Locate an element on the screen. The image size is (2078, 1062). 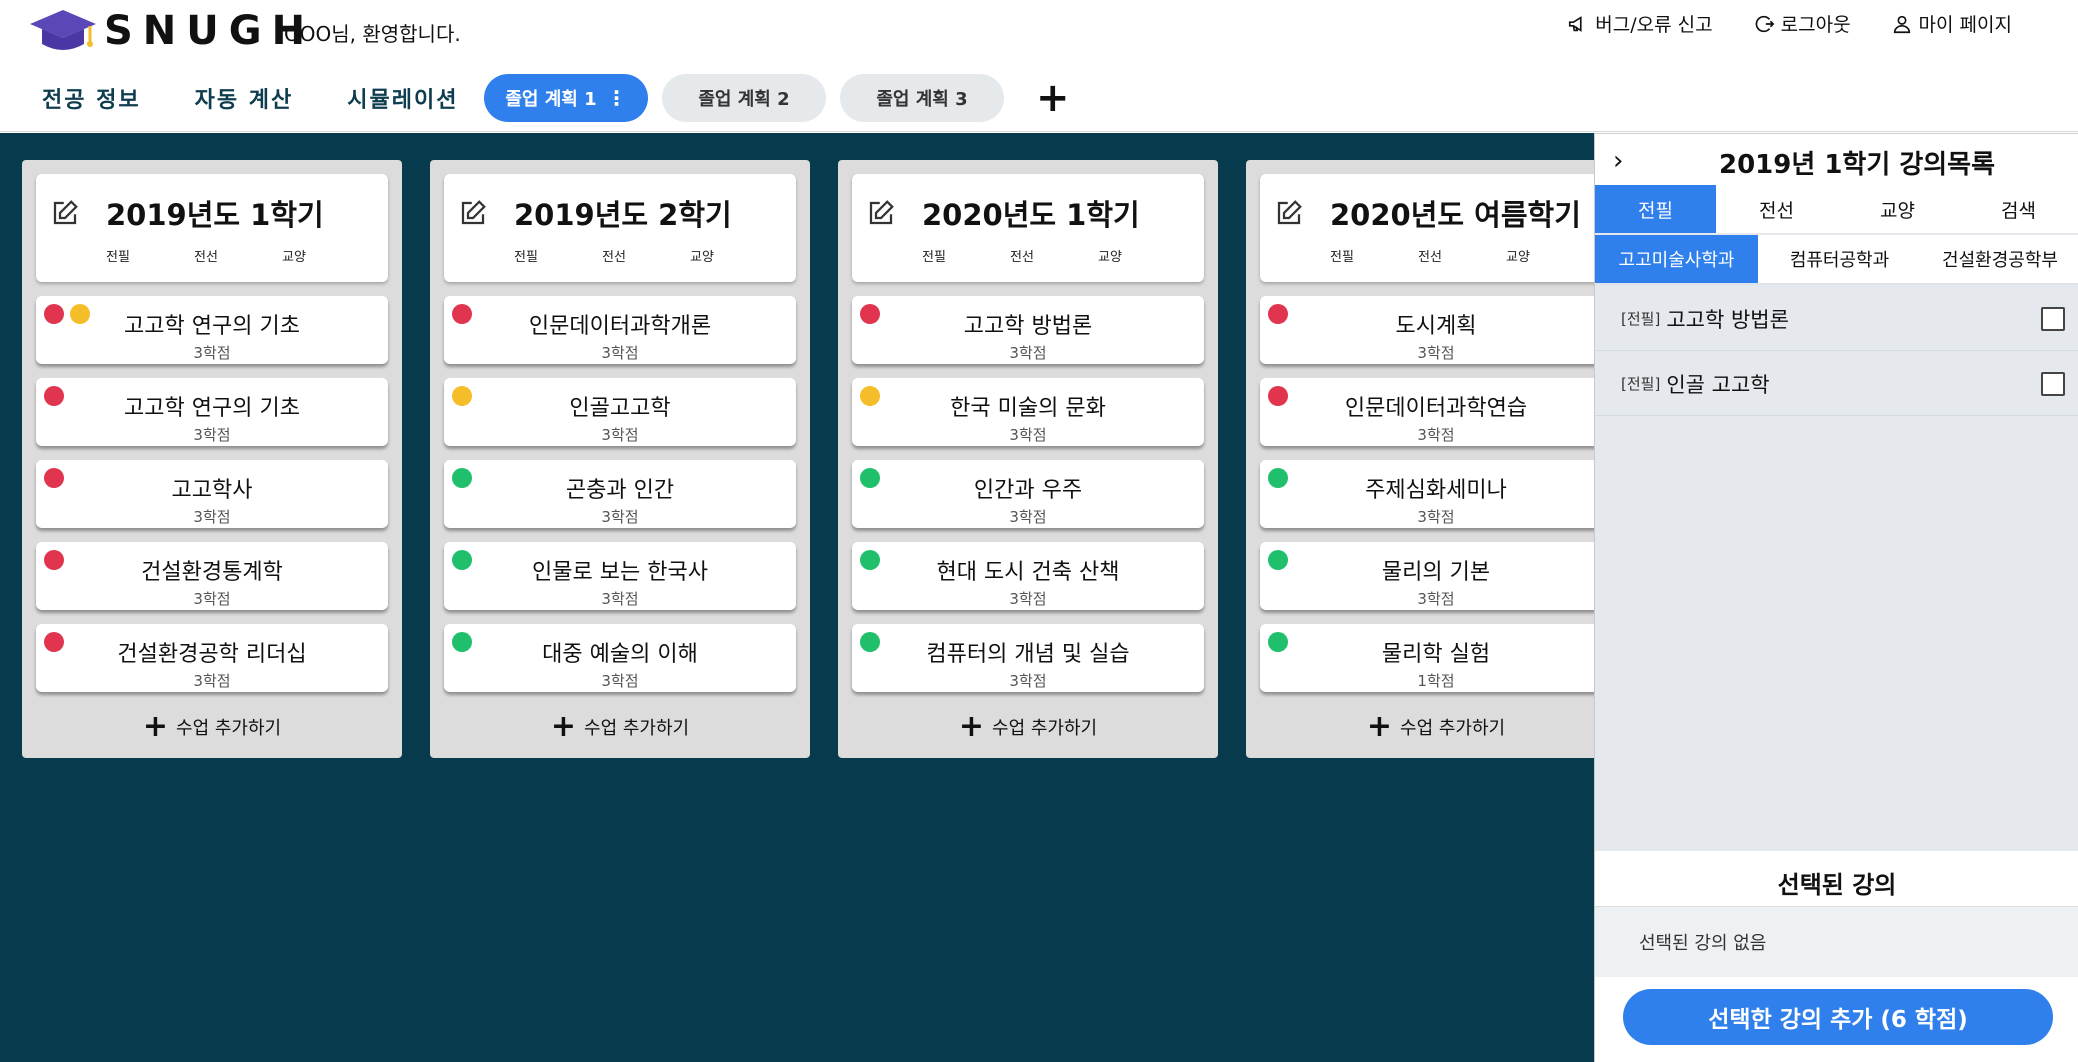
department-tab-3: 건설환경공학부 is located at coordinates (1999, 259).